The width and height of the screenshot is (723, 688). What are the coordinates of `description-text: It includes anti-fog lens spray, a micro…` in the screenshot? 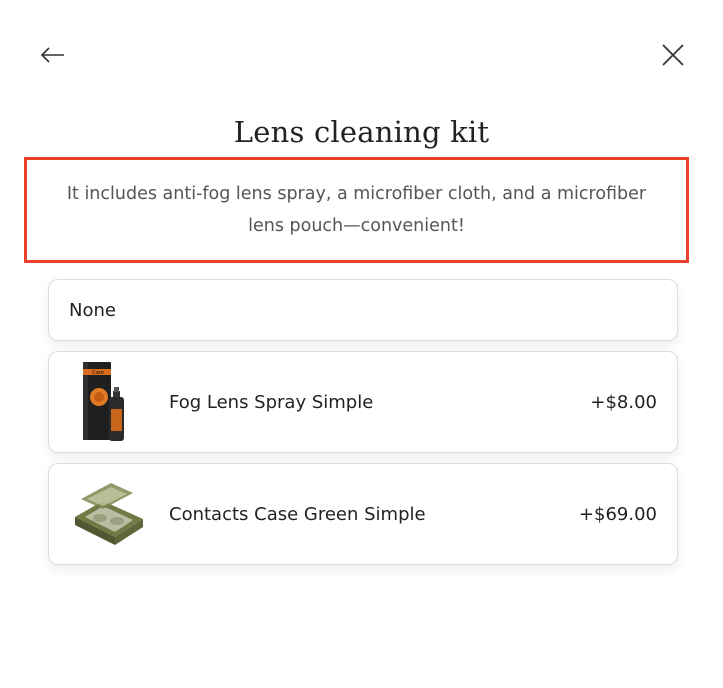 It's located at (356, 210).